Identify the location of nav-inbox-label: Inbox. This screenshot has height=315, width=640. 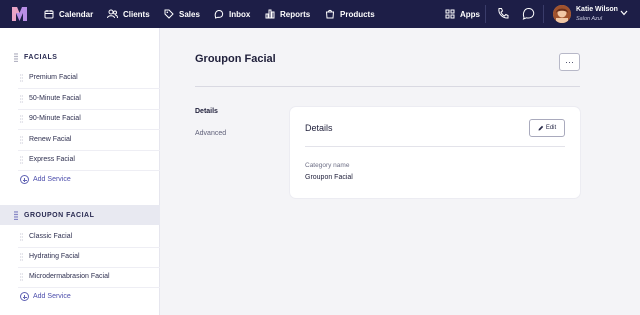
(240, 14).